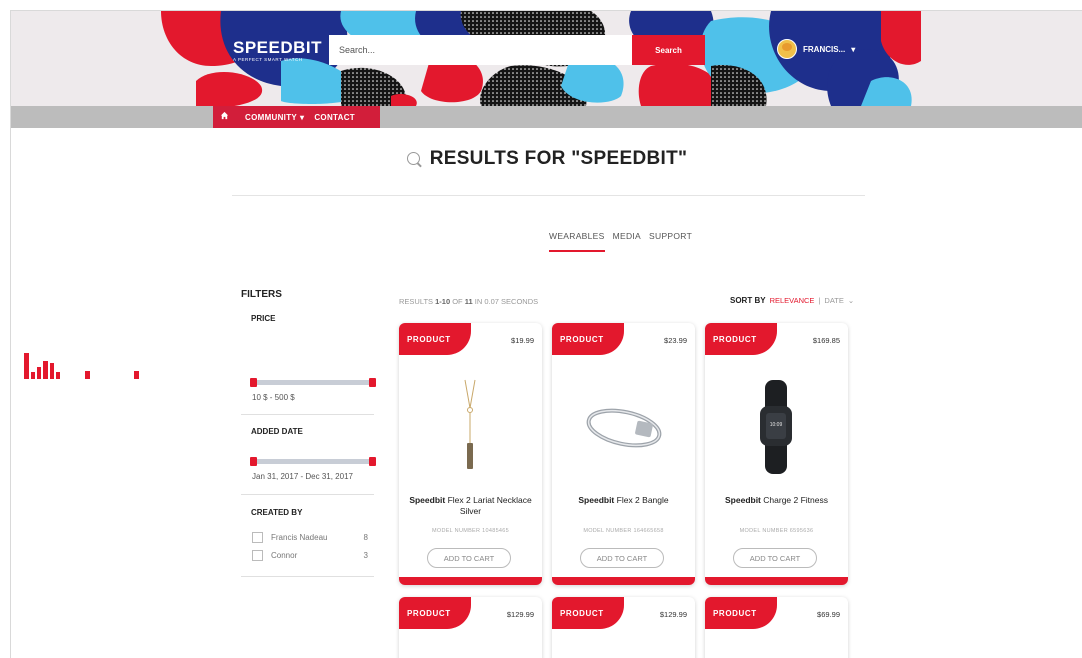 The height and width of the screenshot is (658, 1082). What do you see at coordinates (365, 537) in the screenshot?
I see `filter-option-count: 8` at bounding box center [365, 537].